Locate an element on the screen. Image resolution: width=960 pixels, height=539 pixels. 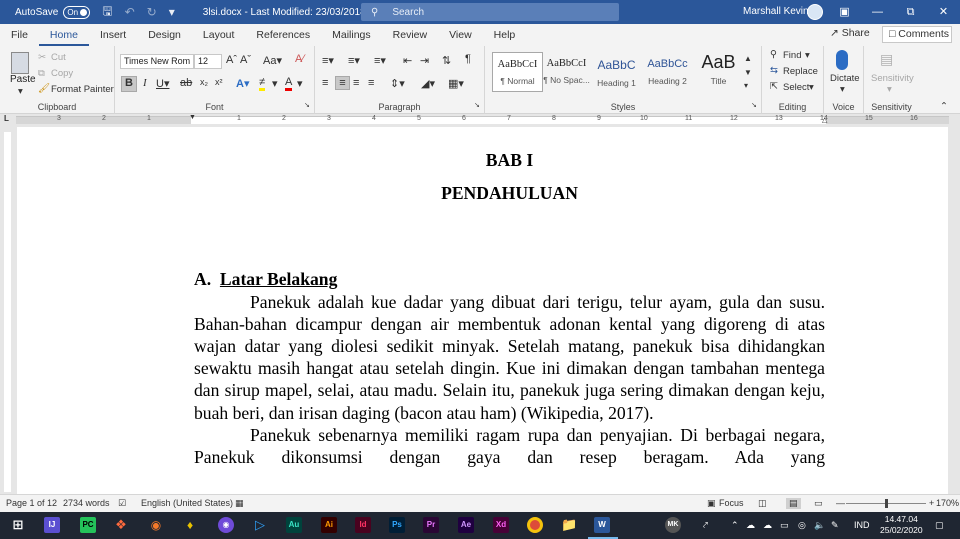
pycharm-icon: PC is located at coordinates (88, 525).